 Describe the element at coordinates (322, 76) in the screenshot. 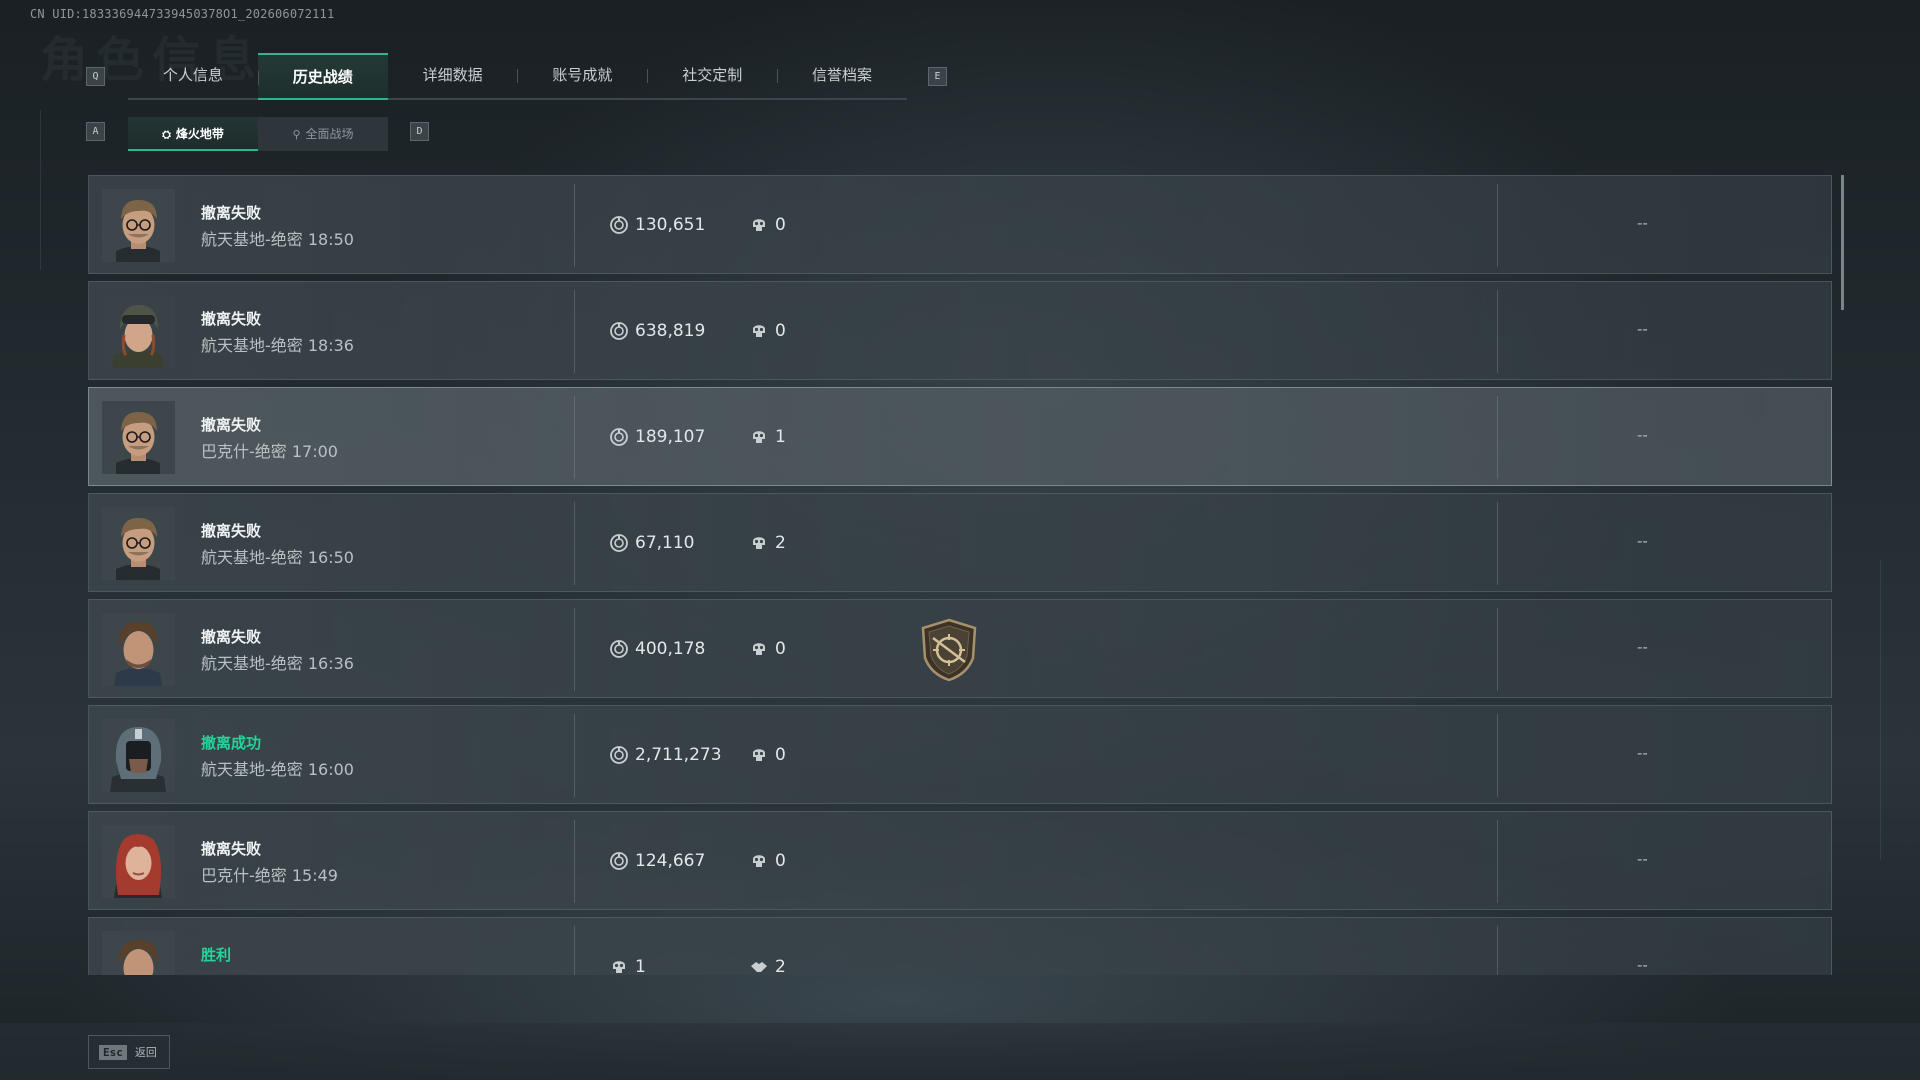

I see `tab-match-history: 历史战绩` at that location.